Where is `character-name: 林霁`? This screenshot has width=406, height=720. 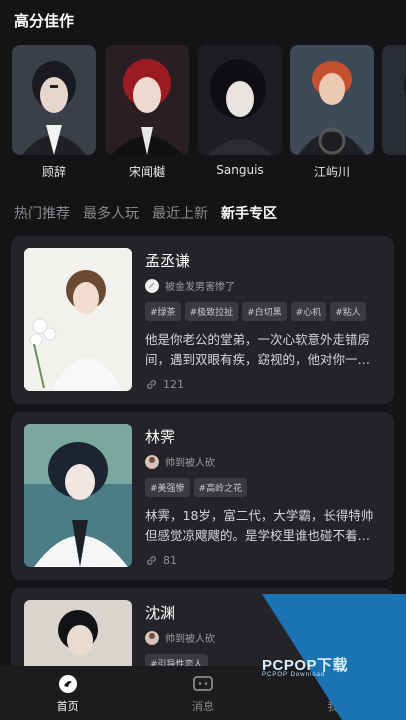 character-name: 林霁 is located at coordinates (160, 437).